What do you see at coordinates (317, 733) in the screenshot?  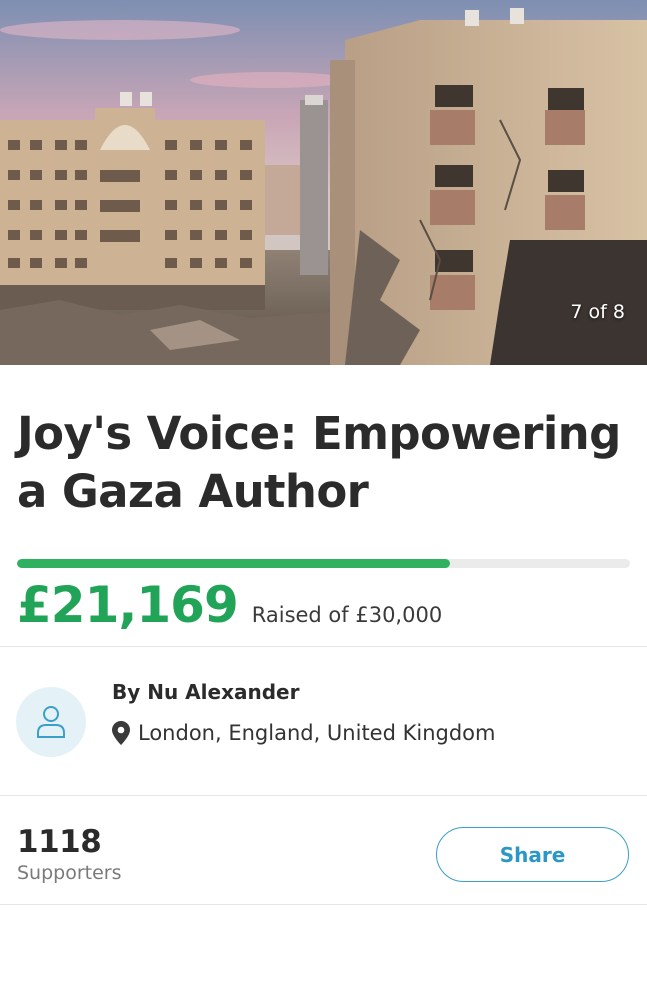 I see `organizer-location-text: London, England, United Kingdom` at bounding box center [317, 733].